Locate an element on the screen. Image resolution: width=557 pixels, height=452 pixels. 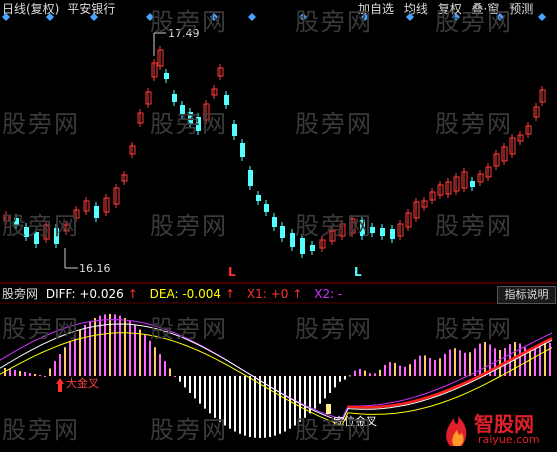
indicator-name: 股旁网 is located at coordinates (20, 294).